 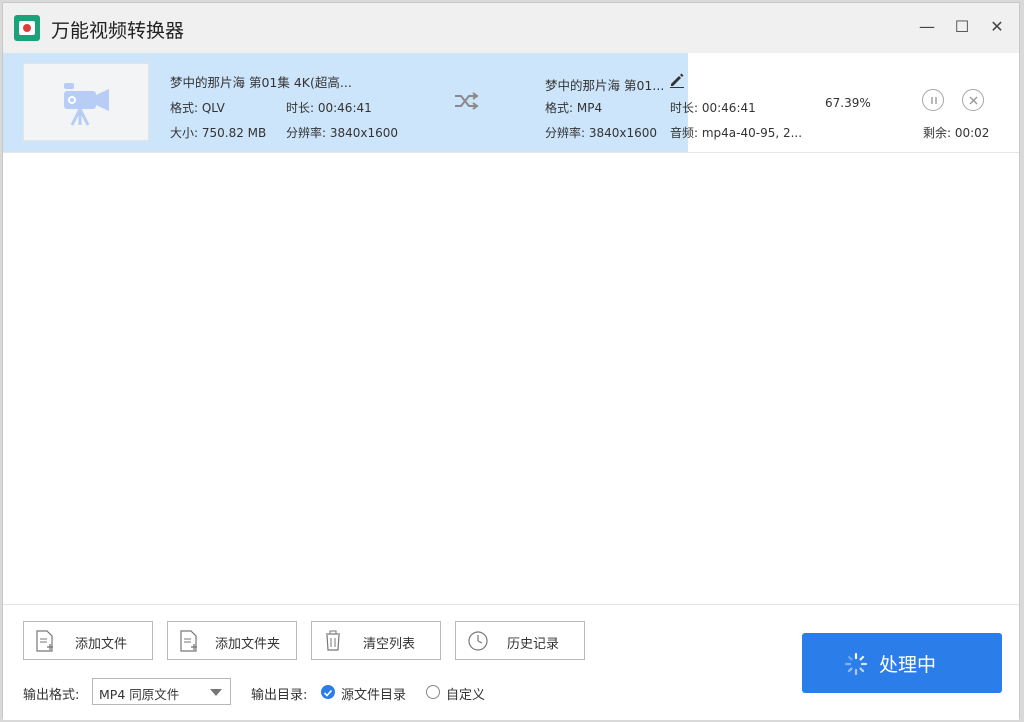 I want to click on video-thumbnail, so click(x=86, y=102).